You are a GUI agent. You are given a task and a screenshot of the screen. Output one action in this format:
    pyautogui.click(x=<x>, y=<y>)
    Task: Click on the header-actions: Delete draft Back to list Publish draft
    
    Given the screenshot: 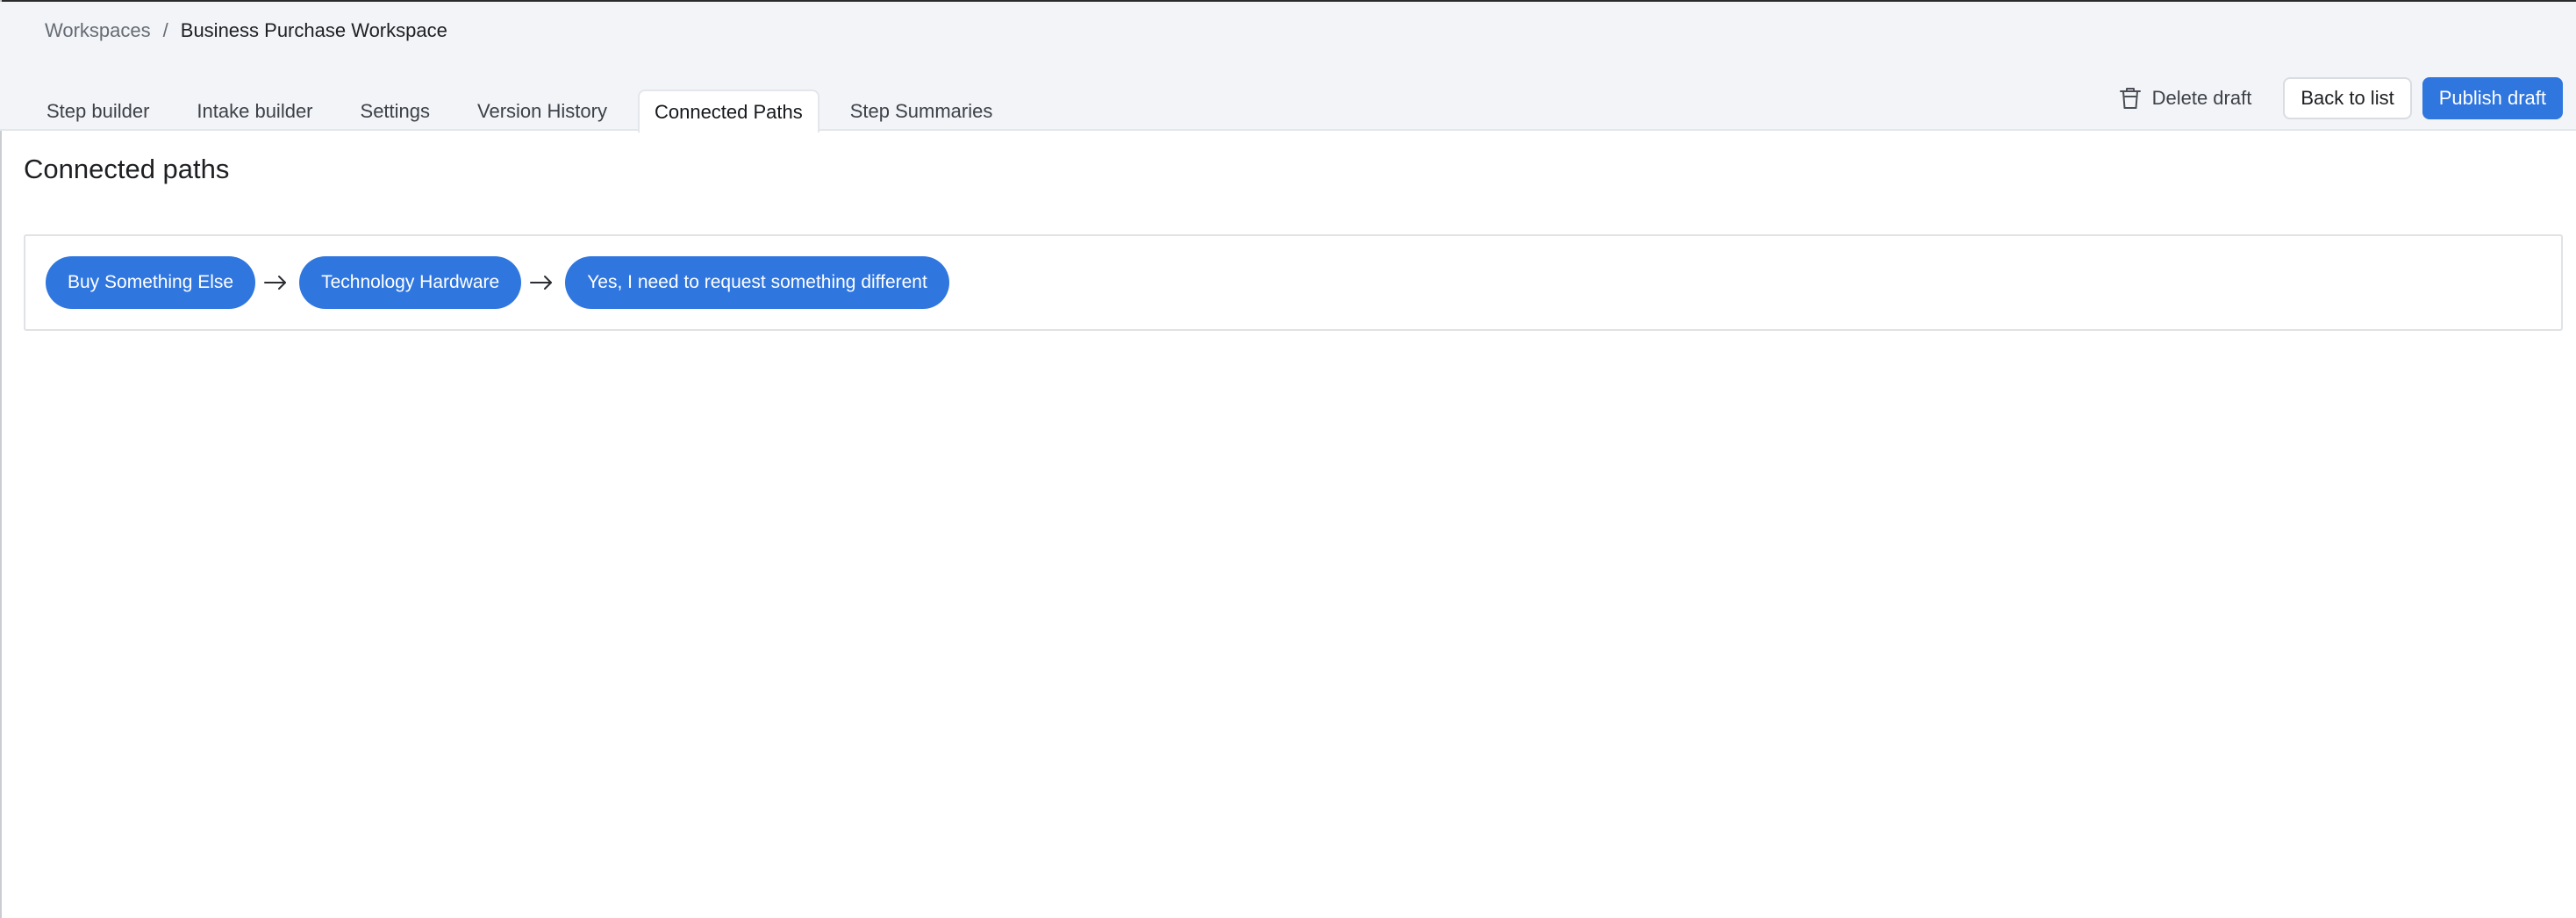 What is the action you would take?
    pyautogui.click(x=2341, y=98)
    